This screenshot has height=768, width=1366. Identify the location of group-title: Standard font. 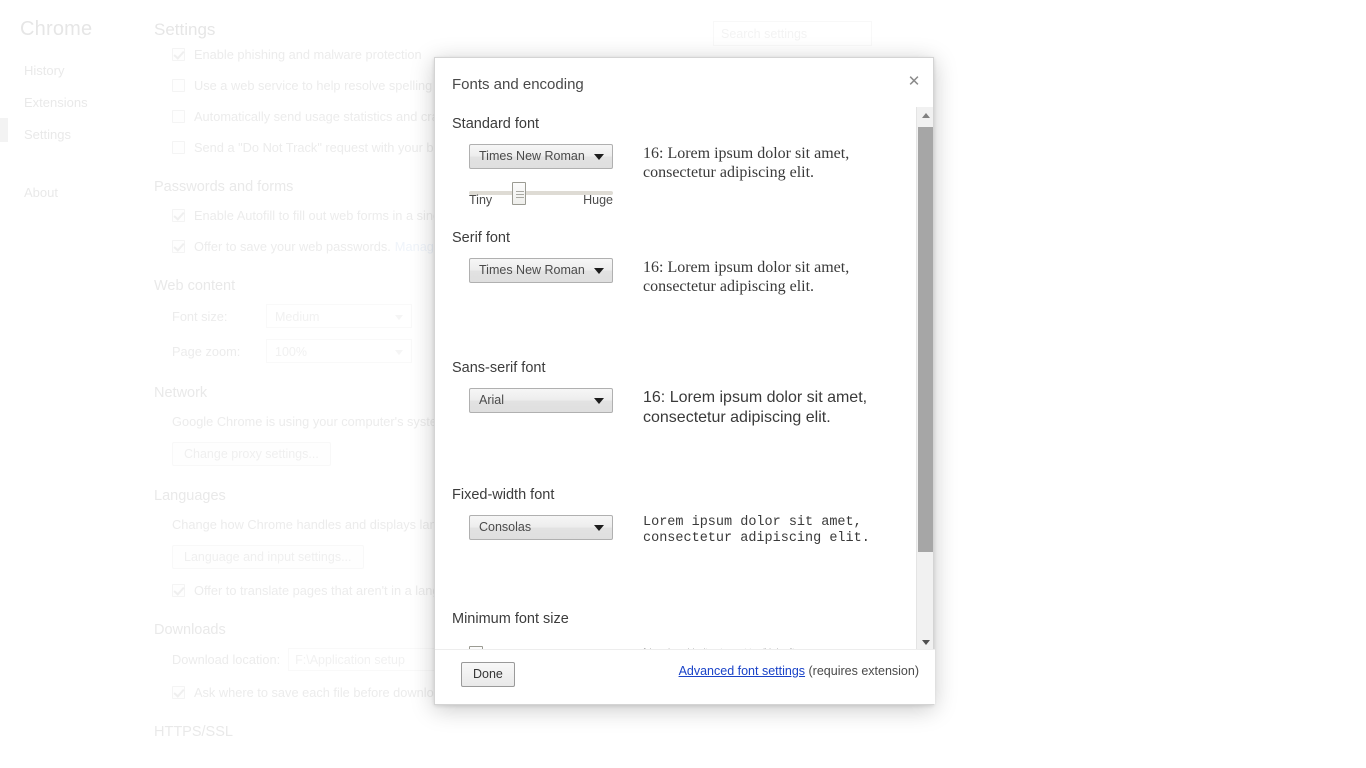
(496, 124).